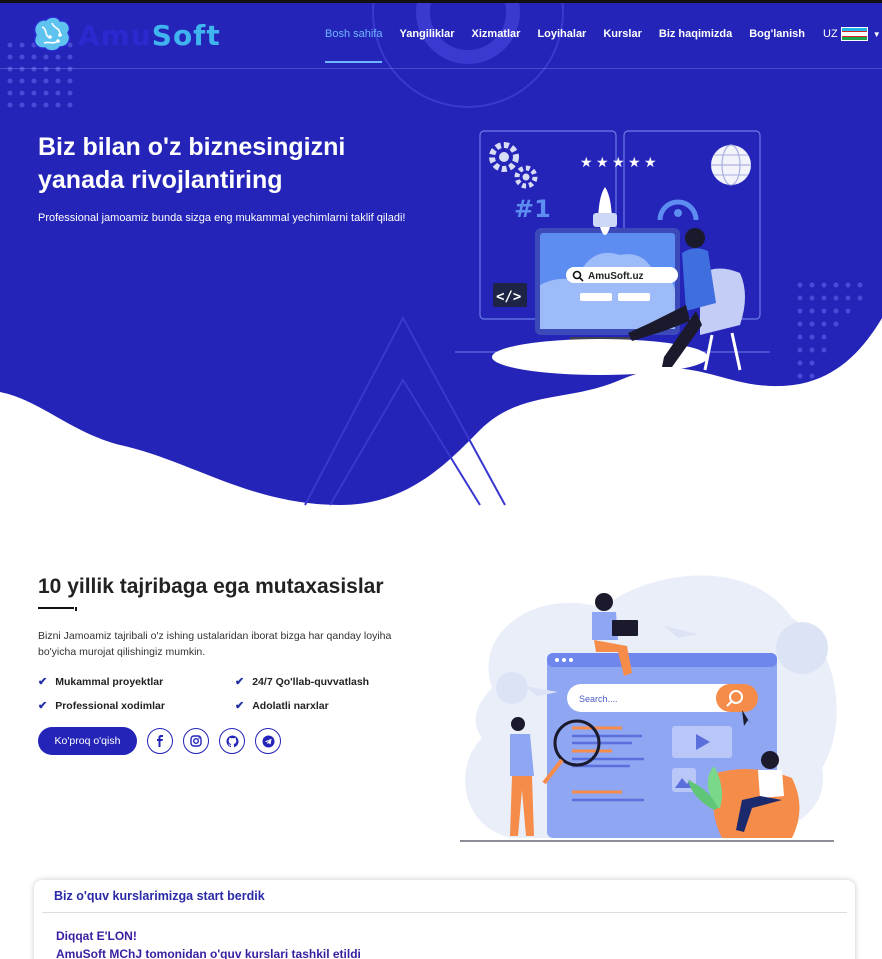 The image size is (882, 959). I want to click on language-code: UZ, so click(830, 34).